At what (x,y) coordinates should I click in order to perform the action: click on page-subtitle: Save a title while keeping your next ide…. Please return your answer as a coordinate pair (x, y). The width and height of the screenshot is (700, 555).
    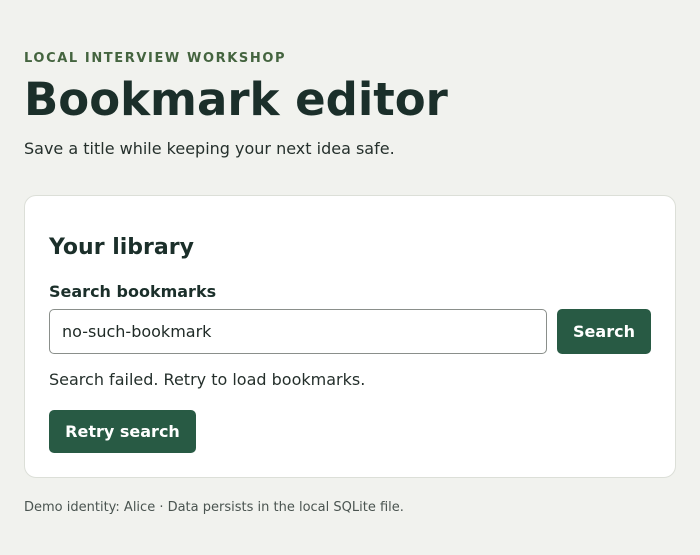
    Looking at the image, I should click on (209, 148).